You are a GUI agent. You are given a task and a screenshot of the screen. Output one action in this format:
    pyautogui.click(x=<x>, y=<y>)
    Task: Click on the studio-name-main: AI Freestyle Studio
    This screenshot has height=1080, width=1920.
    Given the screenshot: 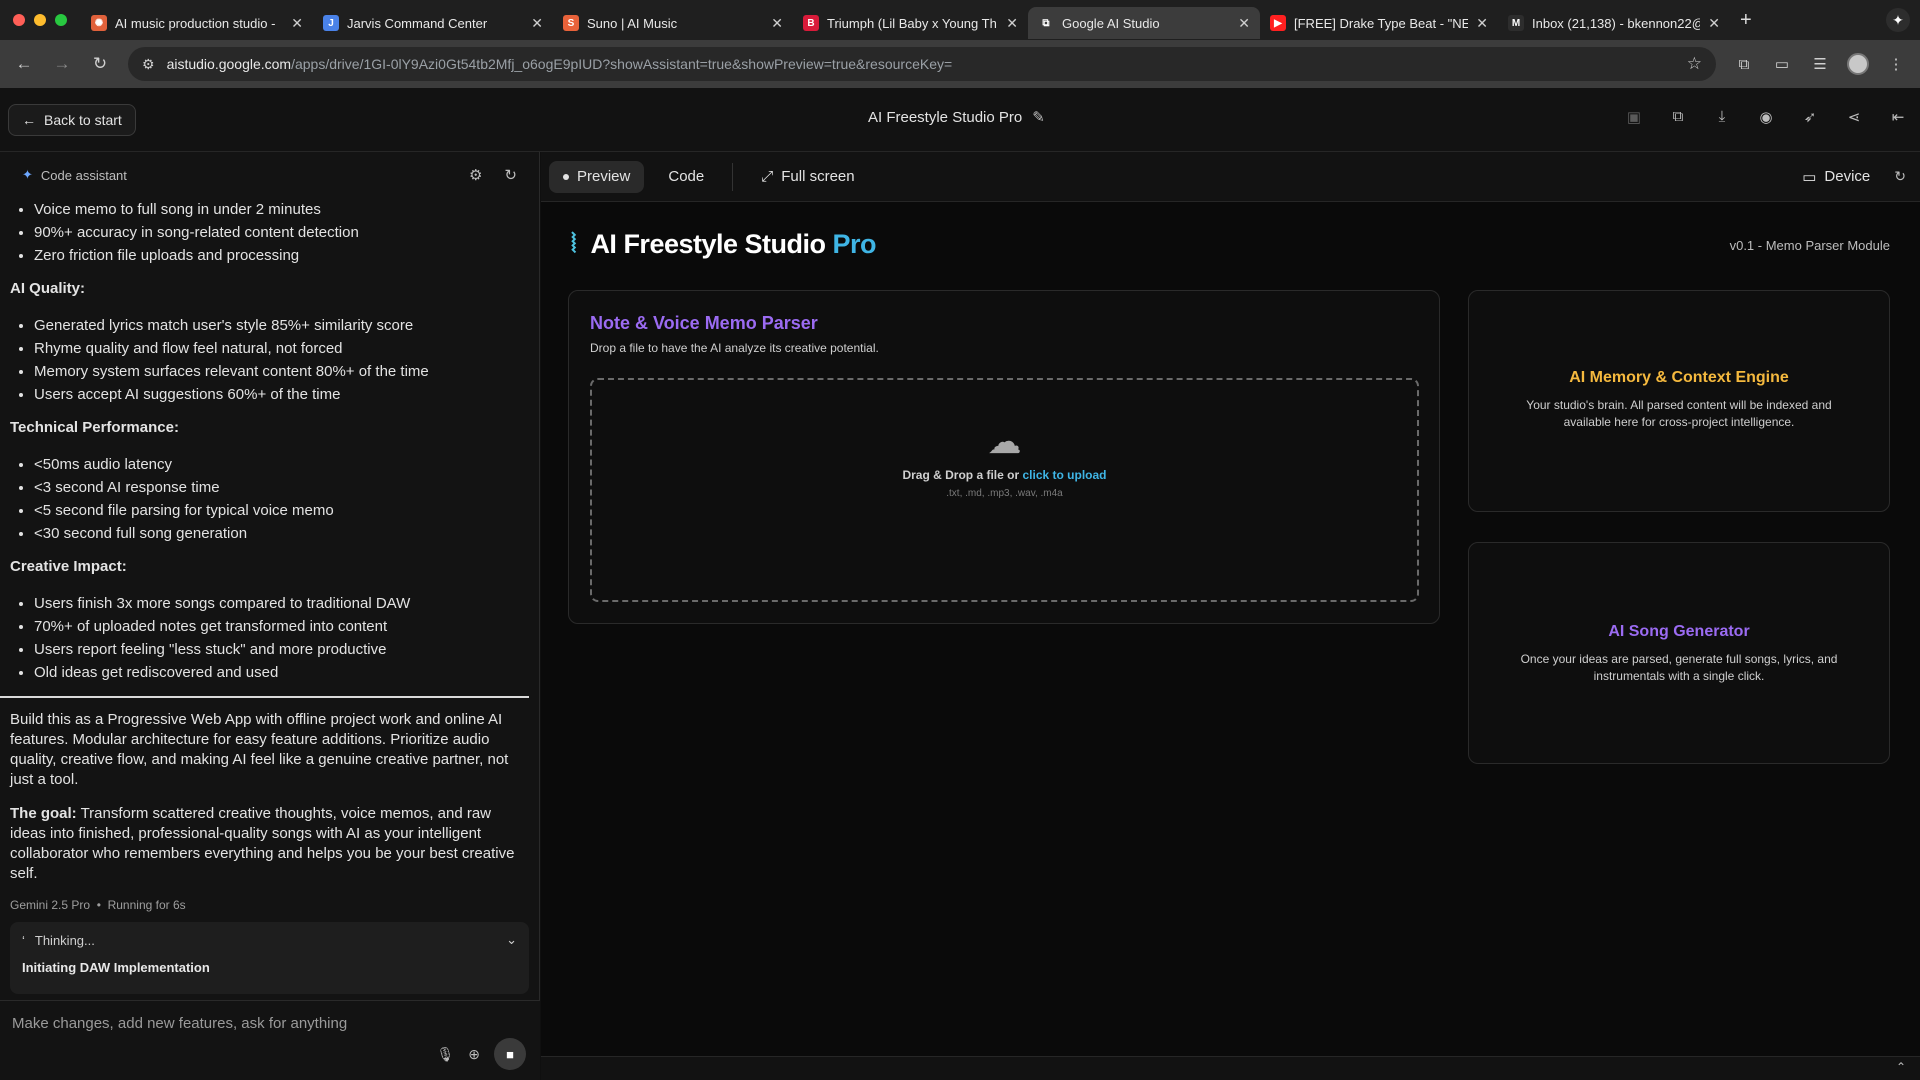 What is the action you would take?
    pyautogui.click(x=708, y=243)
    